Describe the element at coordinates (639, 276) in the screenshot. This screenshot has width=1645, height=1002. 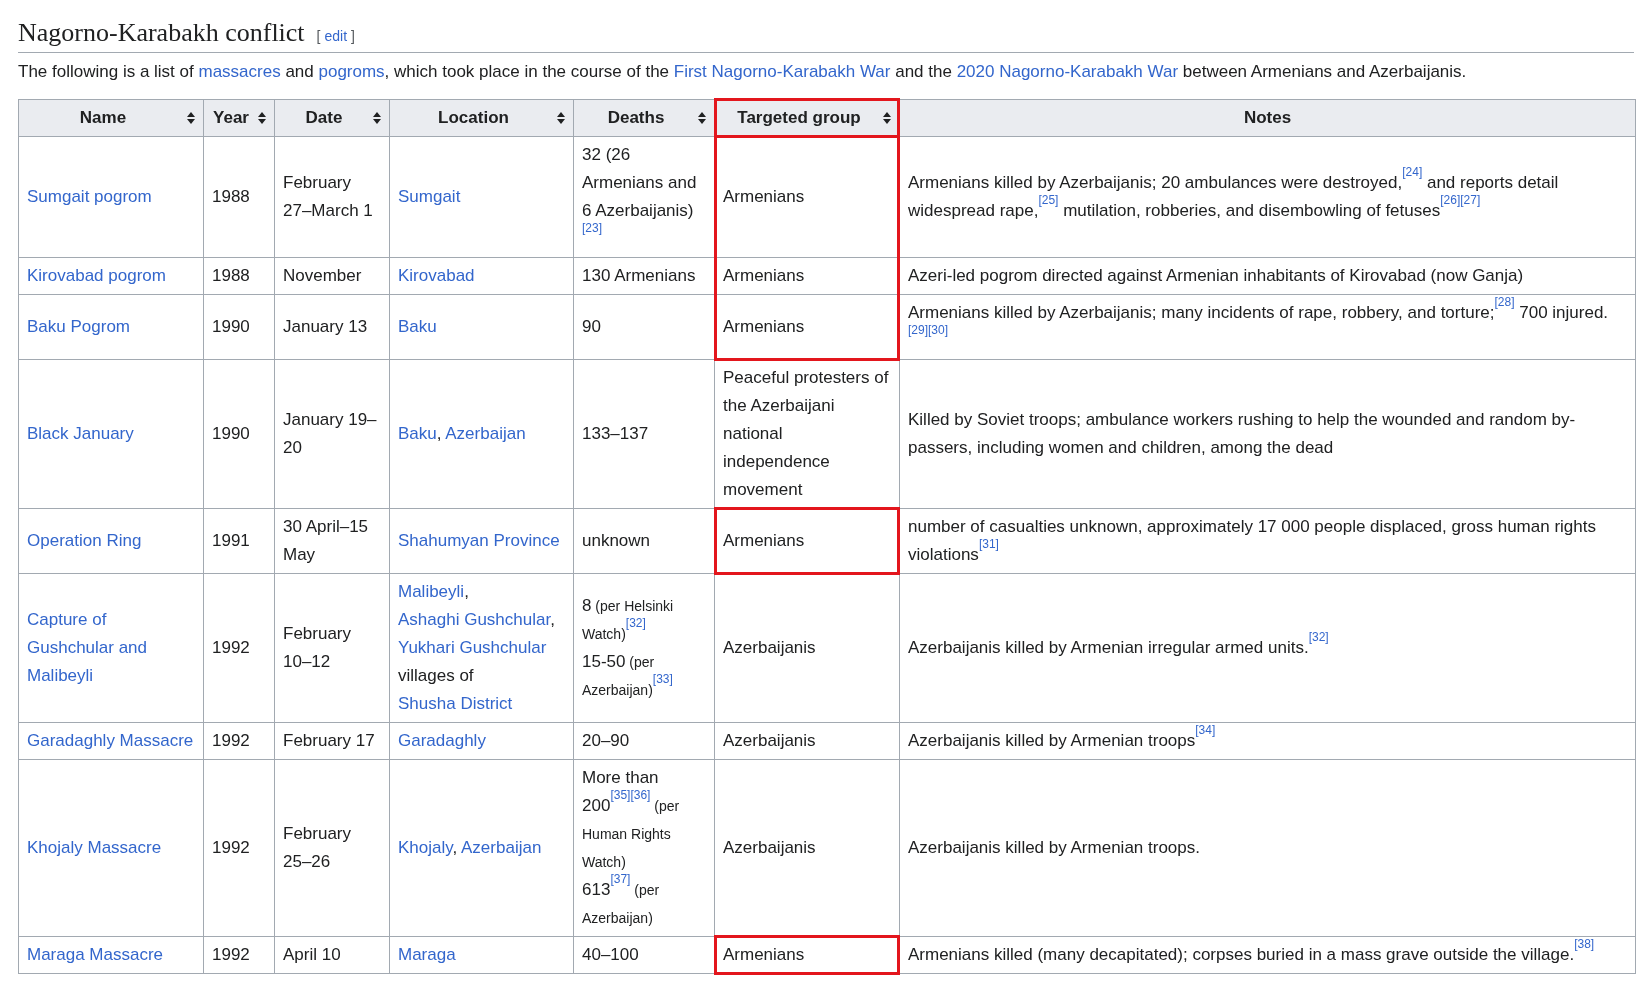
I see `deaths-text: 130 Armenians` at that location.